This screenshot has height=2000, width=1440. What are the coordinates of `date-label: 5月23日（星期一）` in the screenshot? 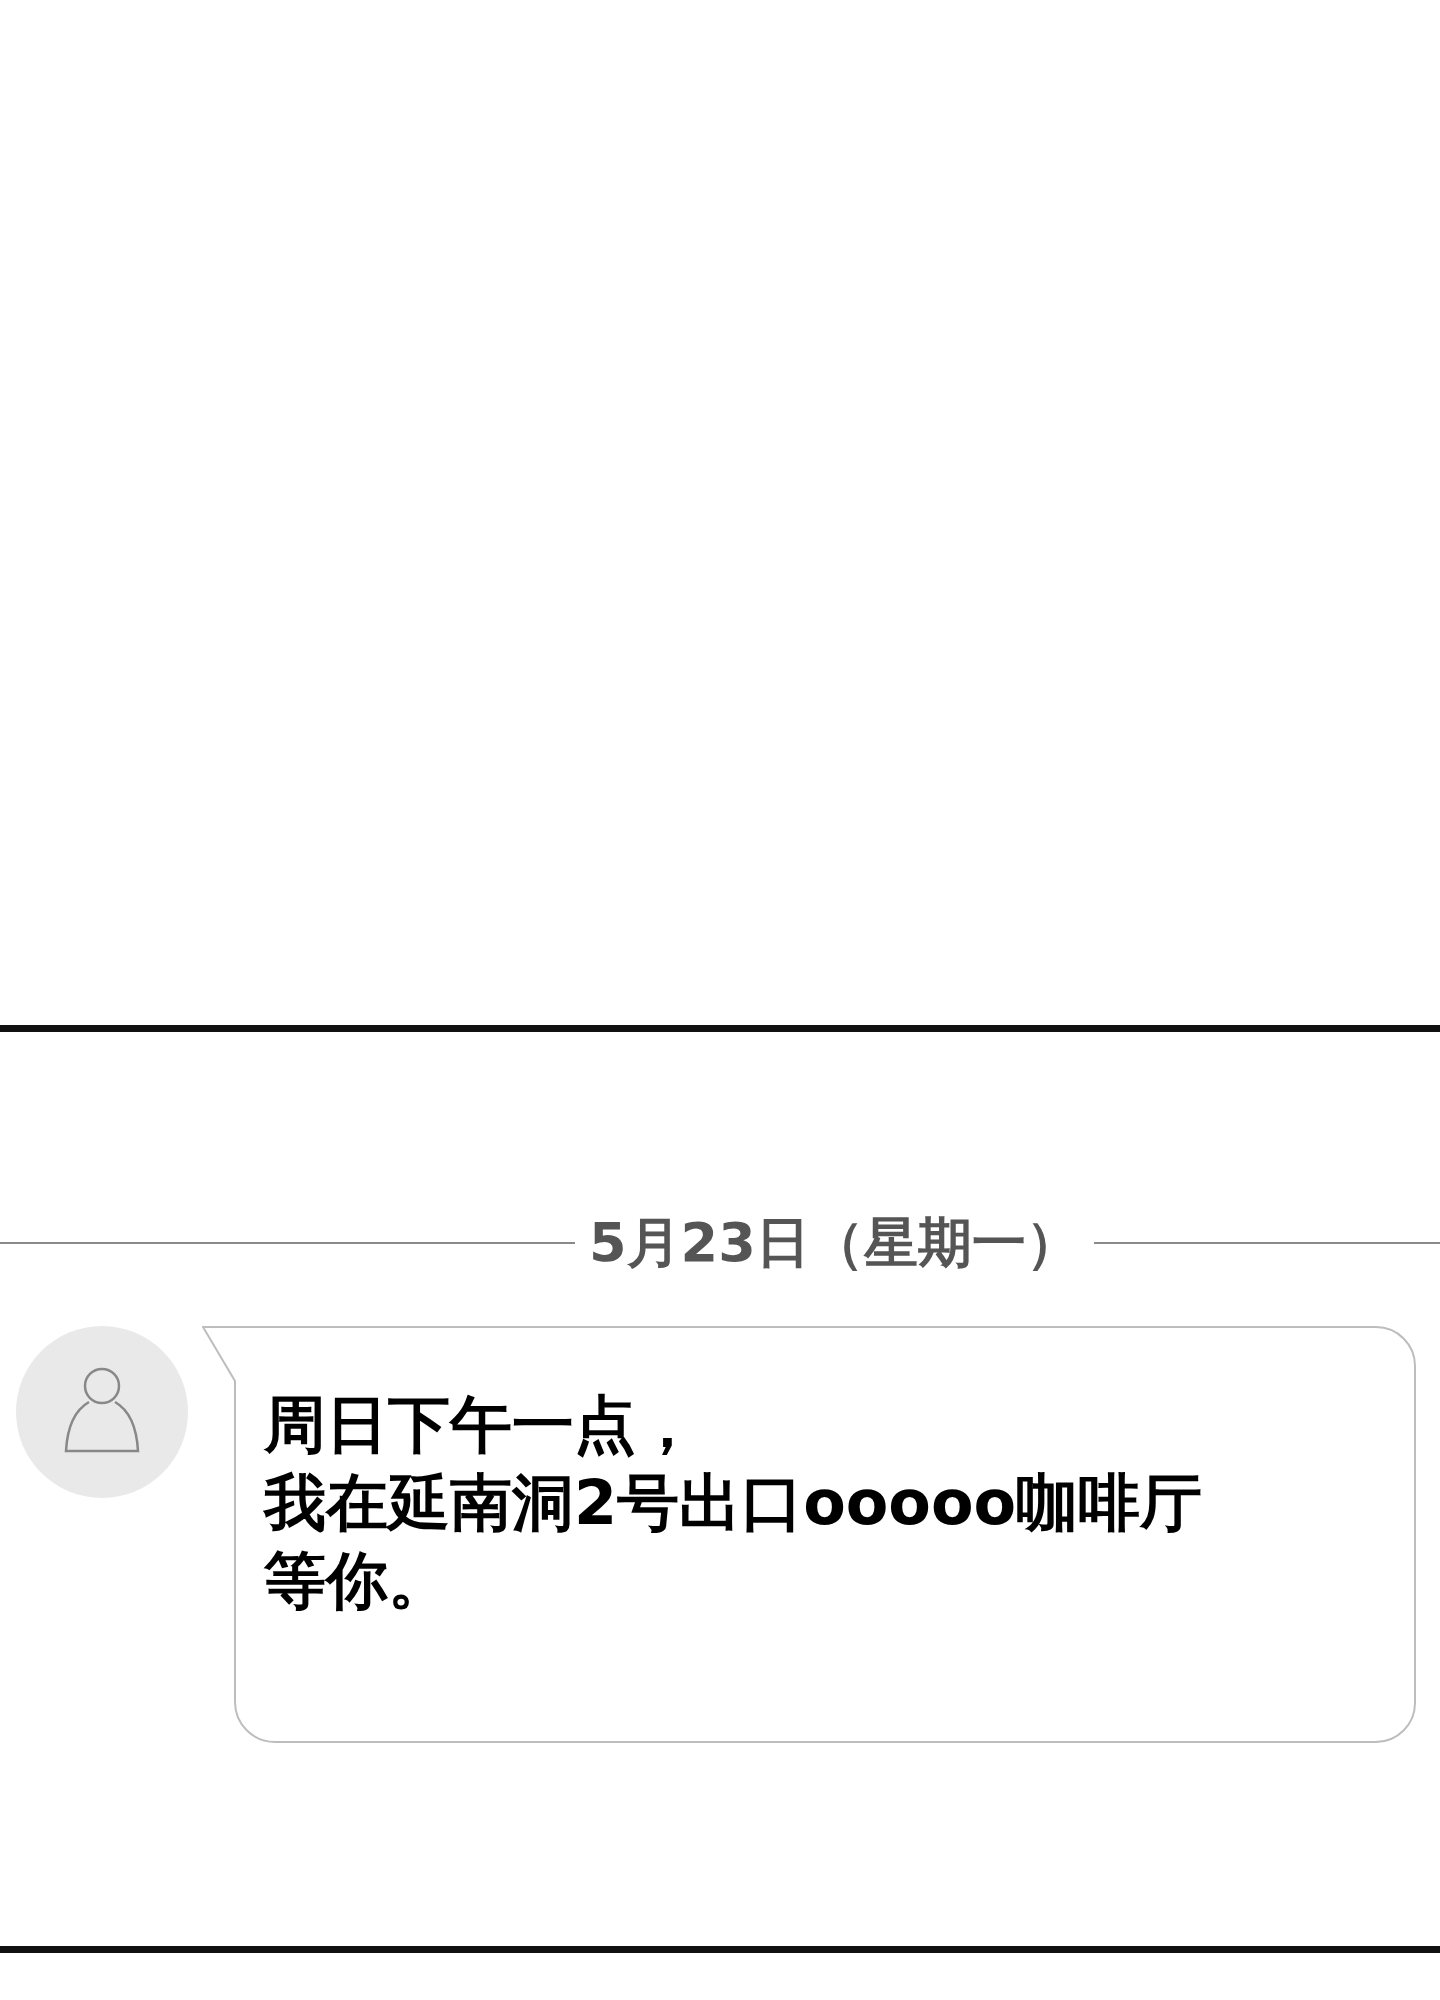 It's located at (834, 1243).